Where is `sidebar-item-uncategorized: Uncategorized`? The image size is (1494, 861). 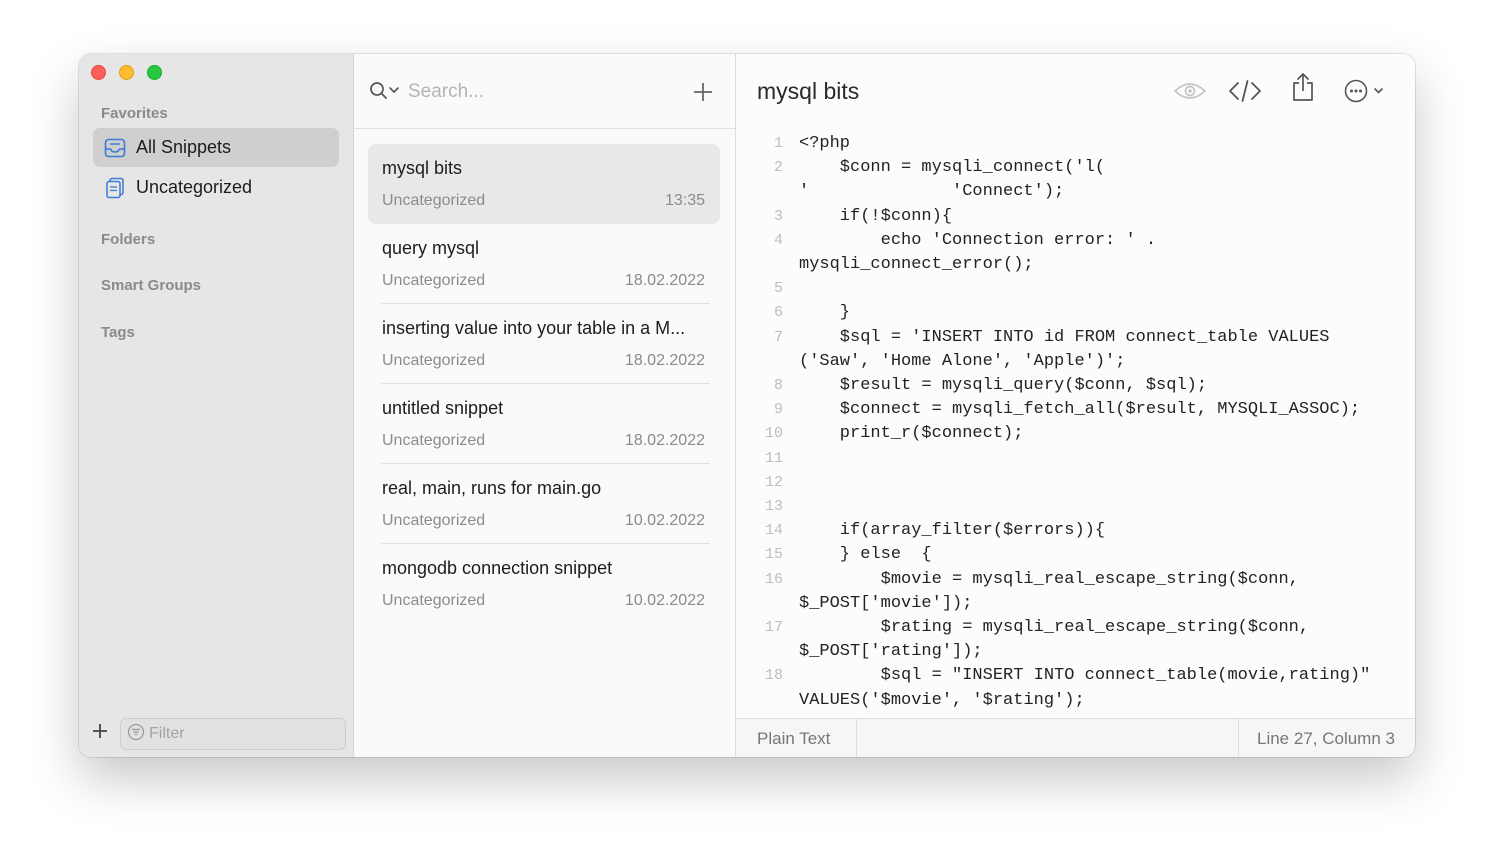 sidebar-item-uncategorized: Uncategorized is located at coordinates (216, 187).